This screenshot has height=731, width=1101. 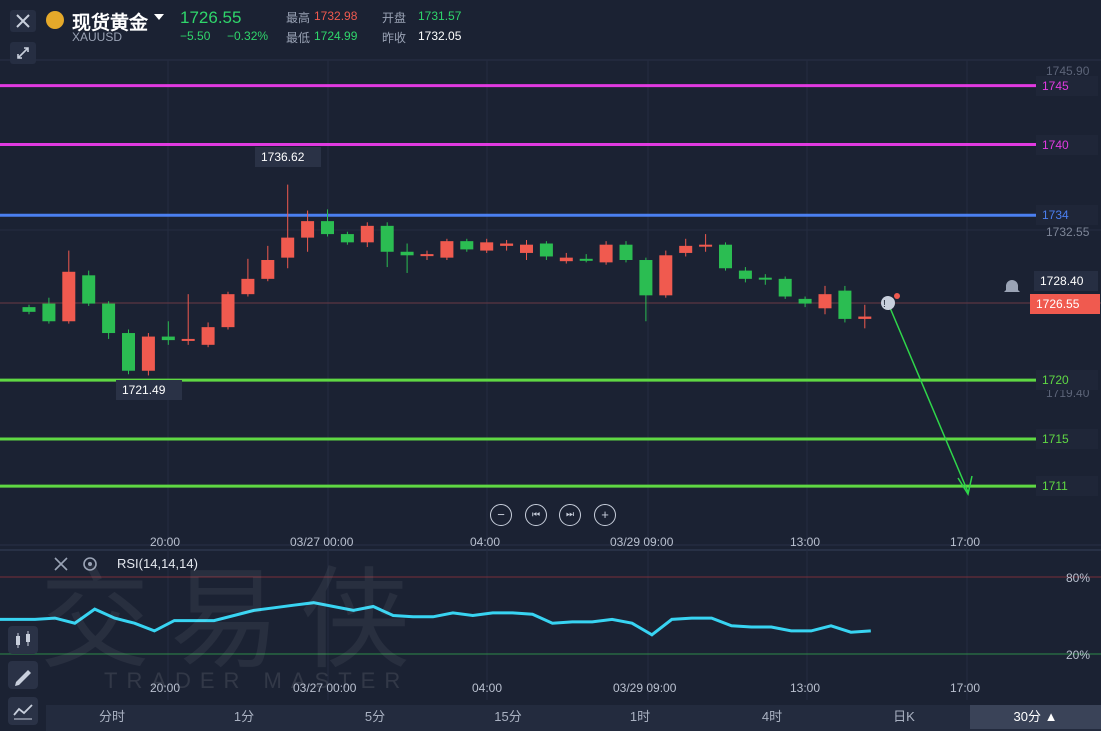 What do you see at coordinates (159, 17) in the screenshot?
I see `chevron-down-icon` at bounding box center [159, 17].